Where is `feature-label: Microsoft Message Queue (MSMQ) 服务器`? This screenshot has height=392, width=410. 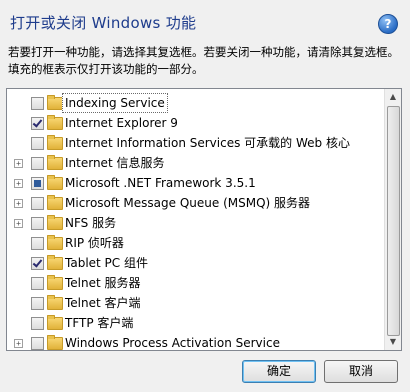 feature-label: Microsoft Message Queue (MSMQ) 服务器 is located at coordinates (188, 203).